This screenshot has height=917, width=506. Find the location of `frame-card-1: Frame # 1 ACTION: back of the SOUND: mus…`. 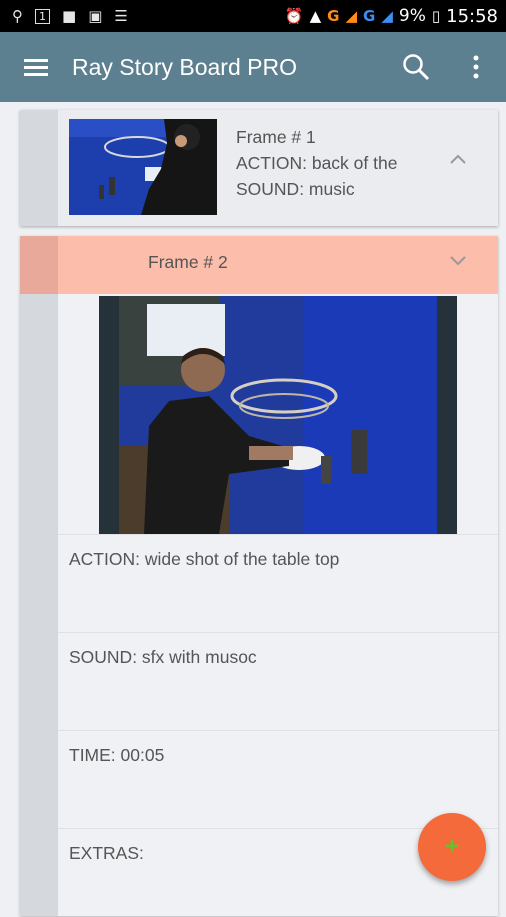

frame-card-1: Frame # 1 ACTION: back of the SOUND: mus… is located at coordinates (259, 168).